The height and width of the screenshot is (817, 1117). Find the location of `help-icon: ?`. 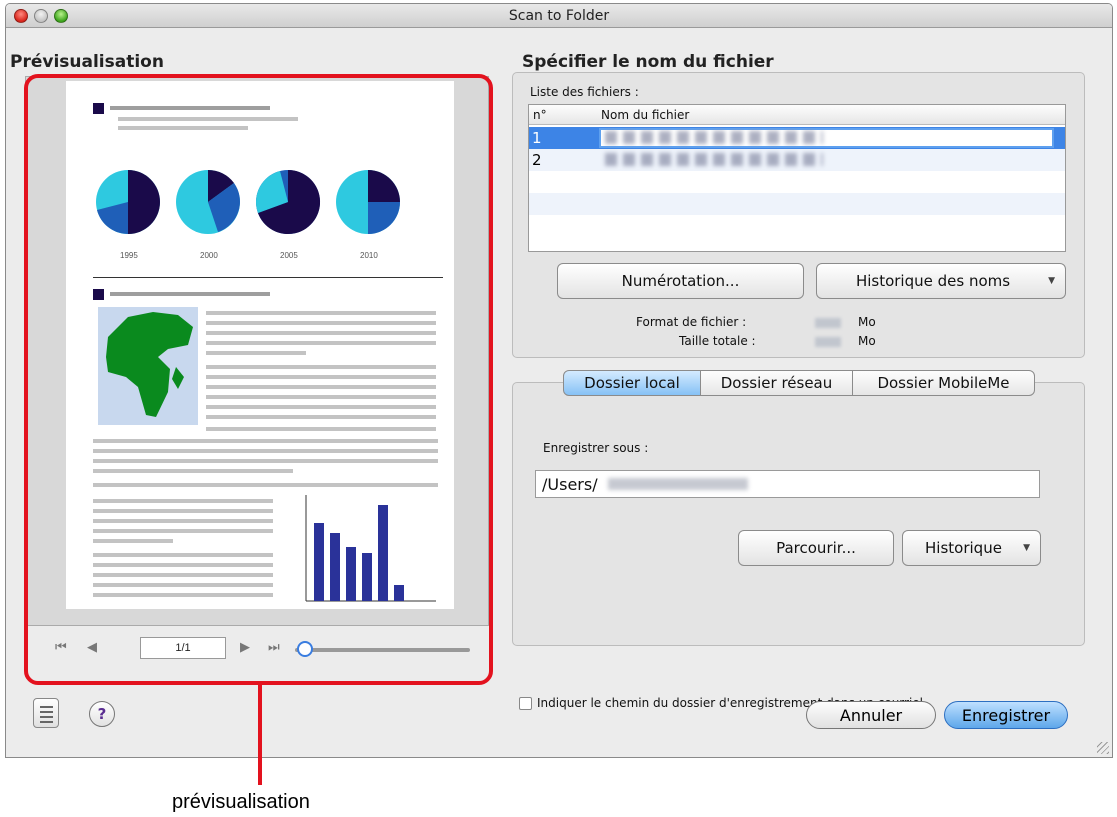

help-icon: ? is located at coordinates (102, 714).